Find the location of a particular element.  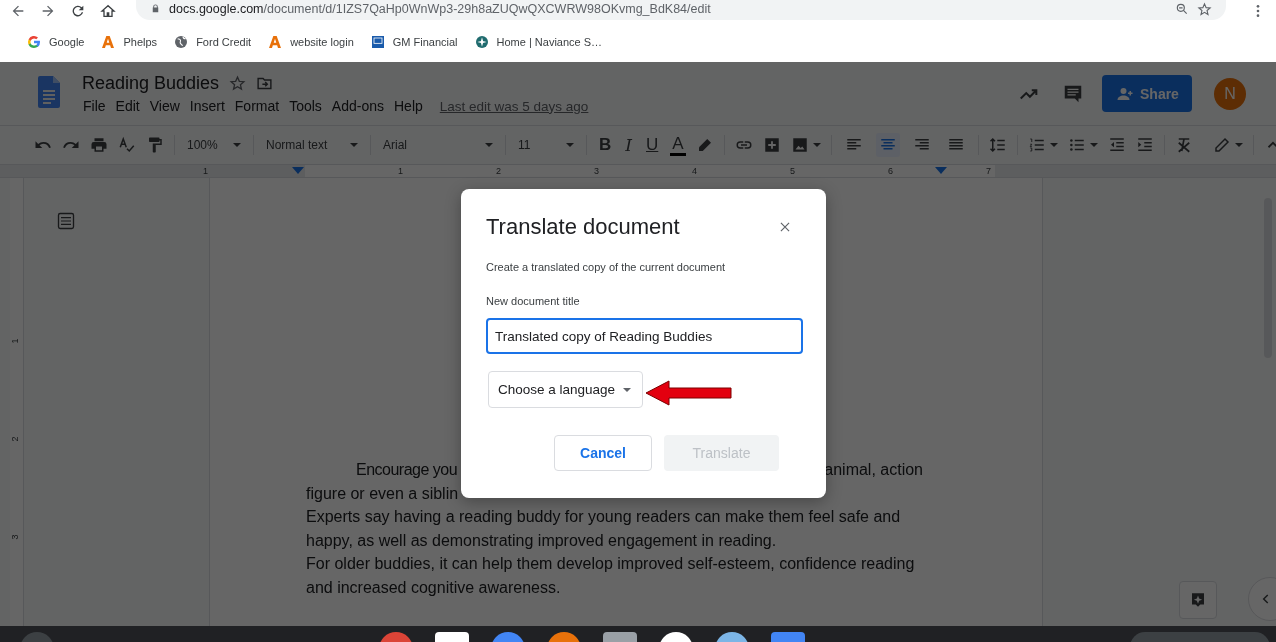

outline-icon is located at coordinates (66, 221).